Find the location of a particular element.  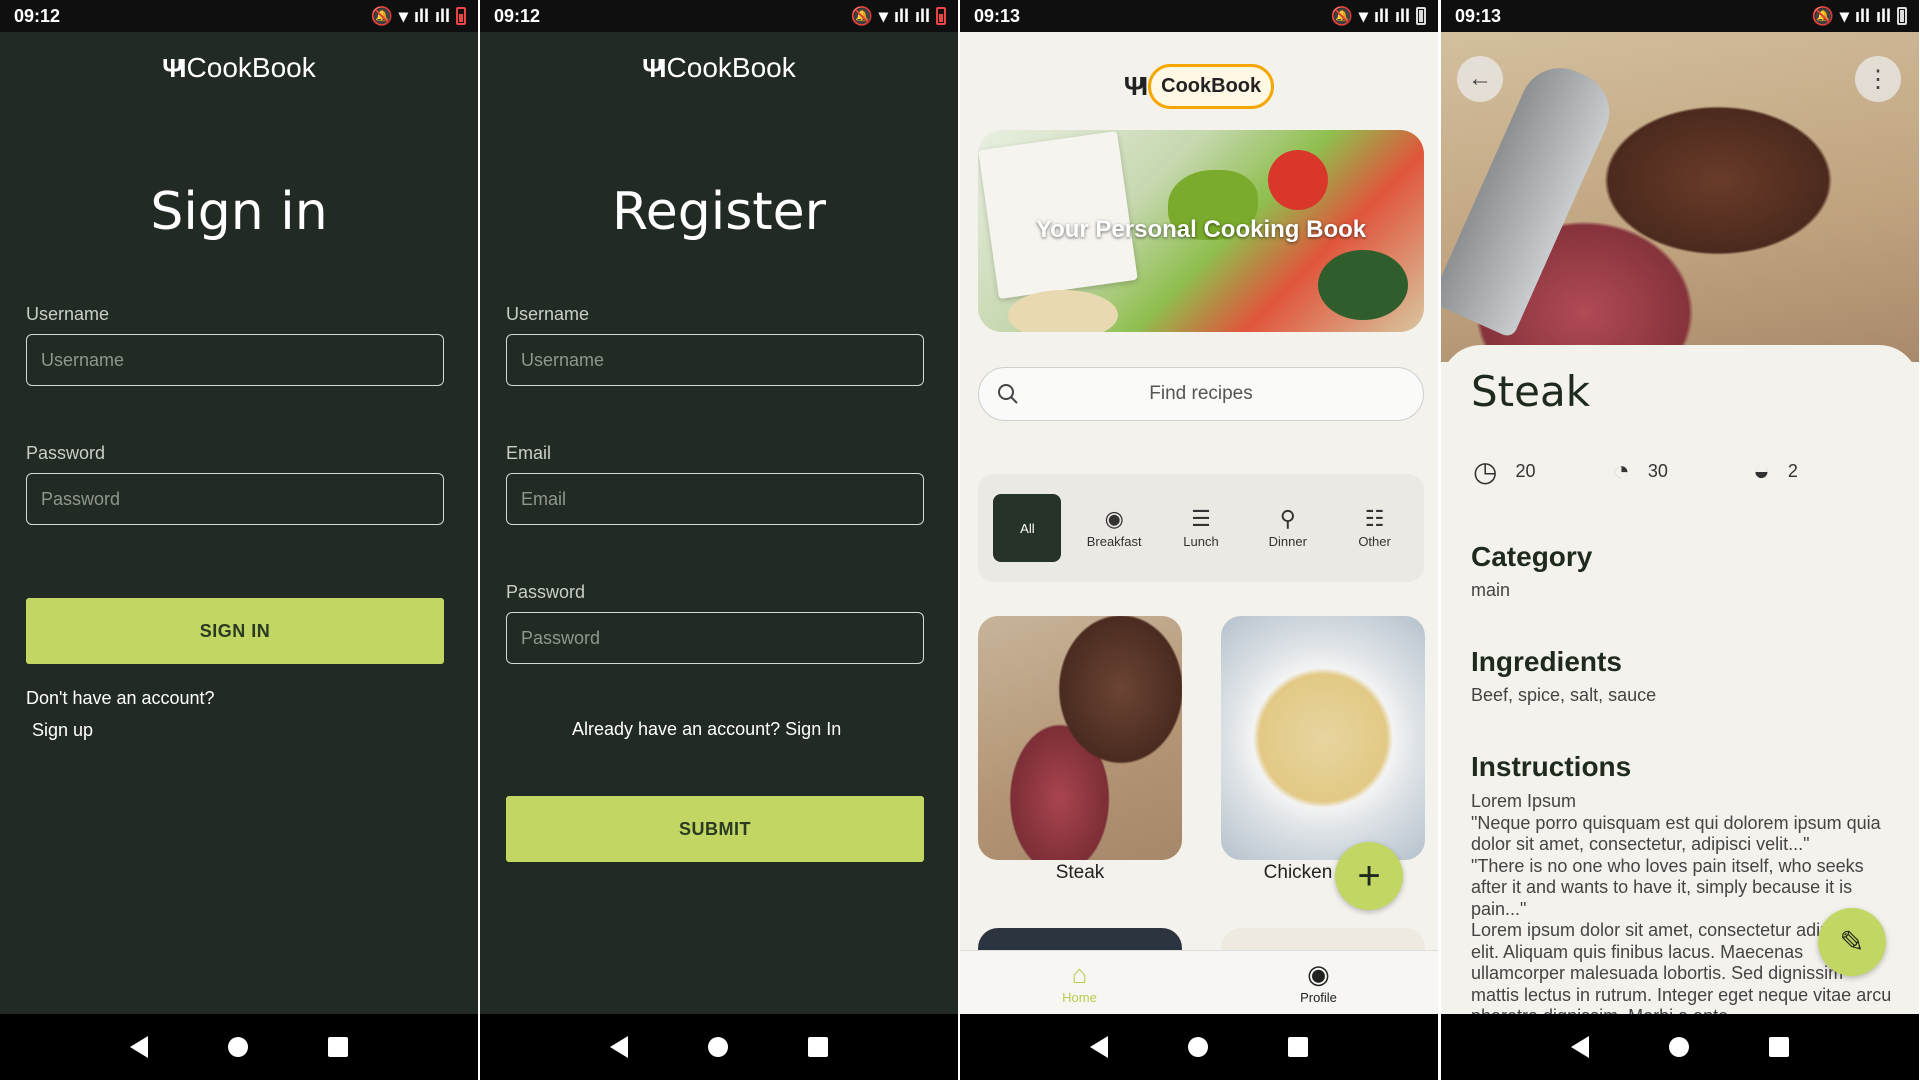

have-account-text: Already have an account? Sign In is located at coordinates (706, 729).